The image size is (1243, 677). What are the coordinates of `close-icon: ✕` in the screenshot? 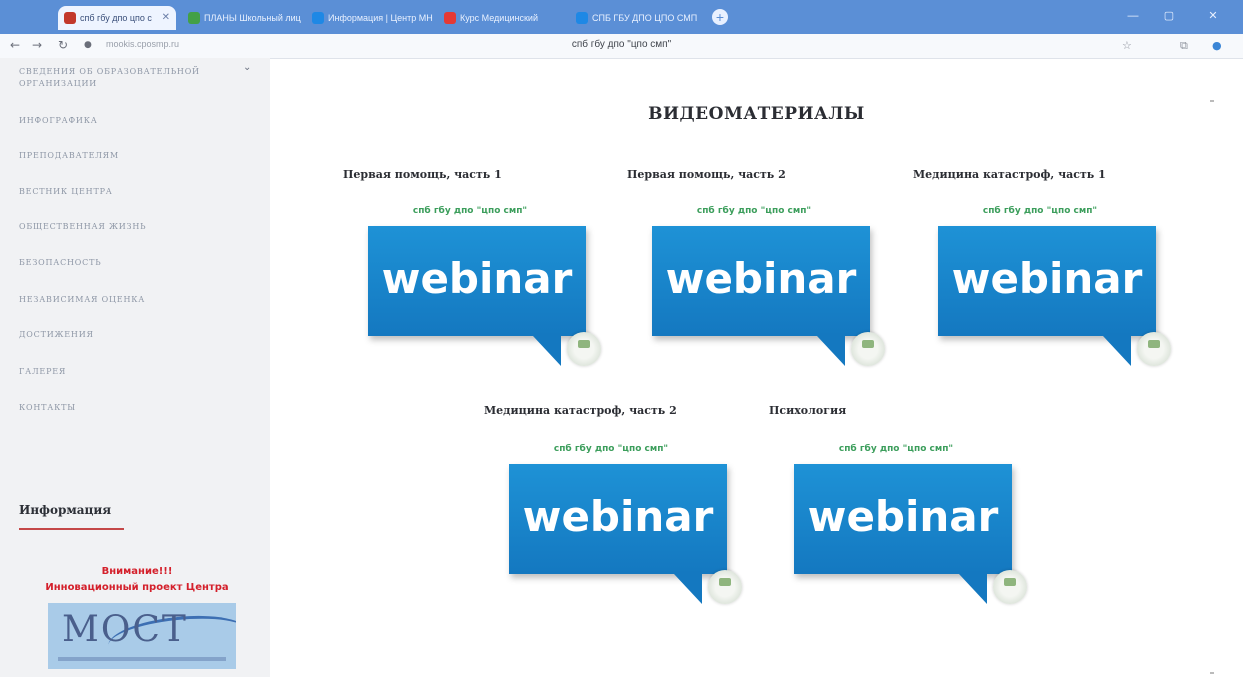 It's located at (166, 18).